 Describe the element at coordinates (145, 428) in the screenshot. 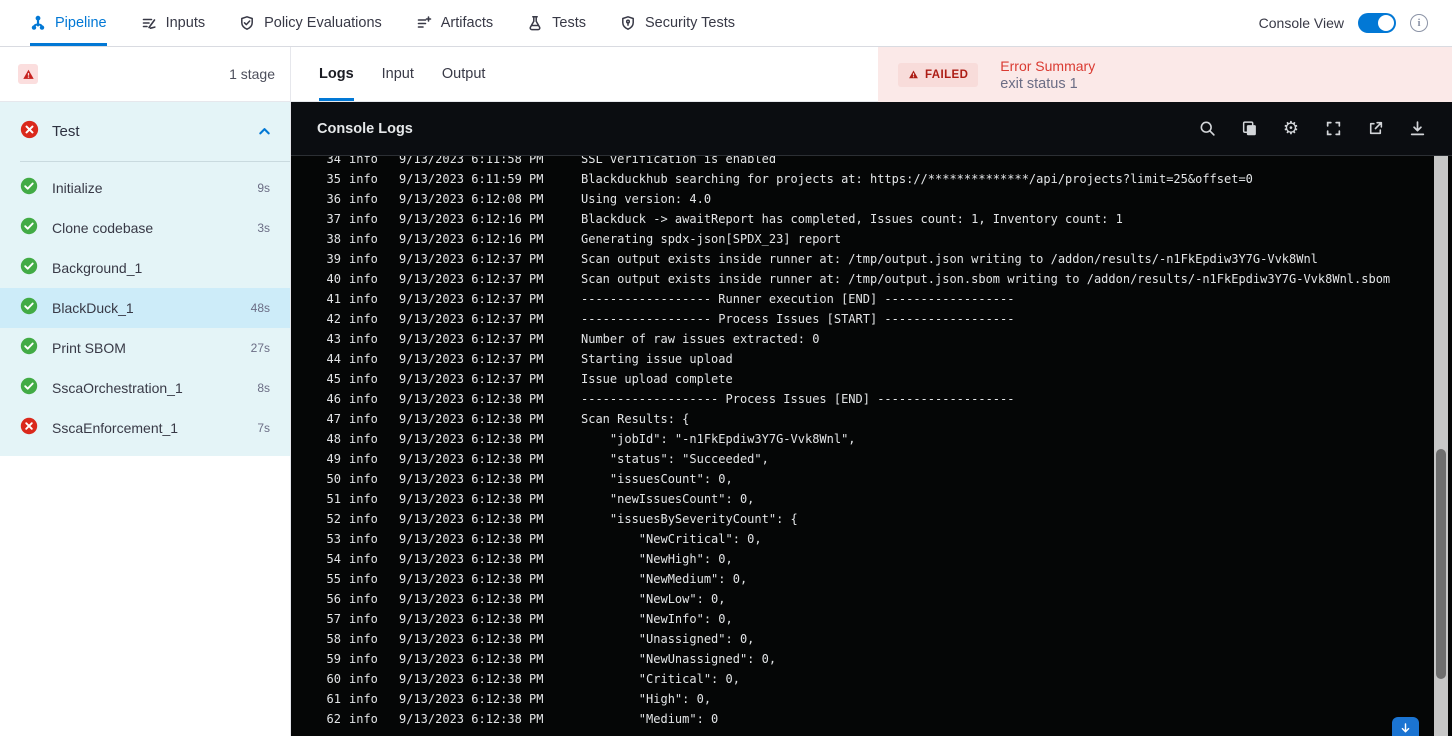

I see `step-row: SscaEnforcement_1 7s` at that location.